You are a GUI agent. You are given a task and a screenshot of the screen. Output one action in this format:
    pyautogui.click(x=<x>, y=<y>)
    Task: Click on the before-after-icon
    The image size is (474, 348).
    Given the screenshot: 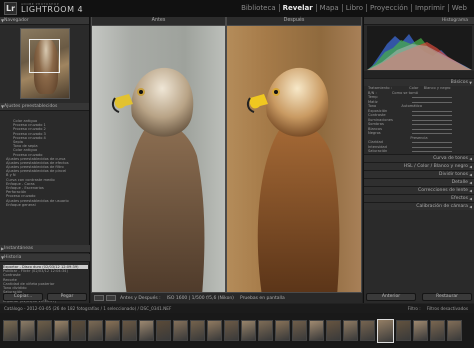 What is the action you would take?
    pyautogui.click(x=111, y=298)
    